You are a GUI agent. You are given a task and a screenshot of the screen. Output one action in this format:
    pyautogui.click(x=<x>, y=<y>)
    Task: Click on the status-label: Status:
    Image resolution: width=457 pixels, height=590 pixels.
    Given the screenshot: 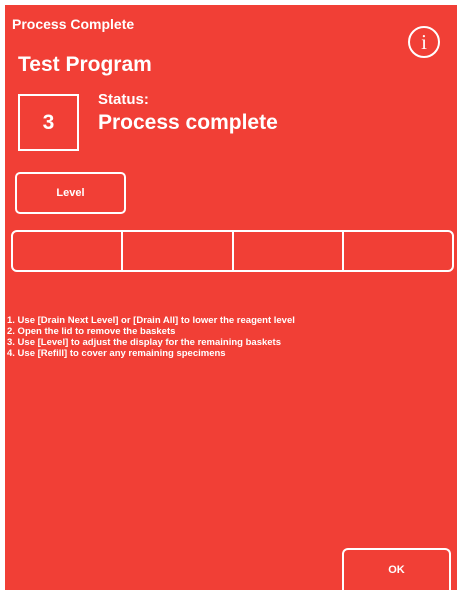 What is the action you would take?
    pyautogui.click(x=123, y=99)
    